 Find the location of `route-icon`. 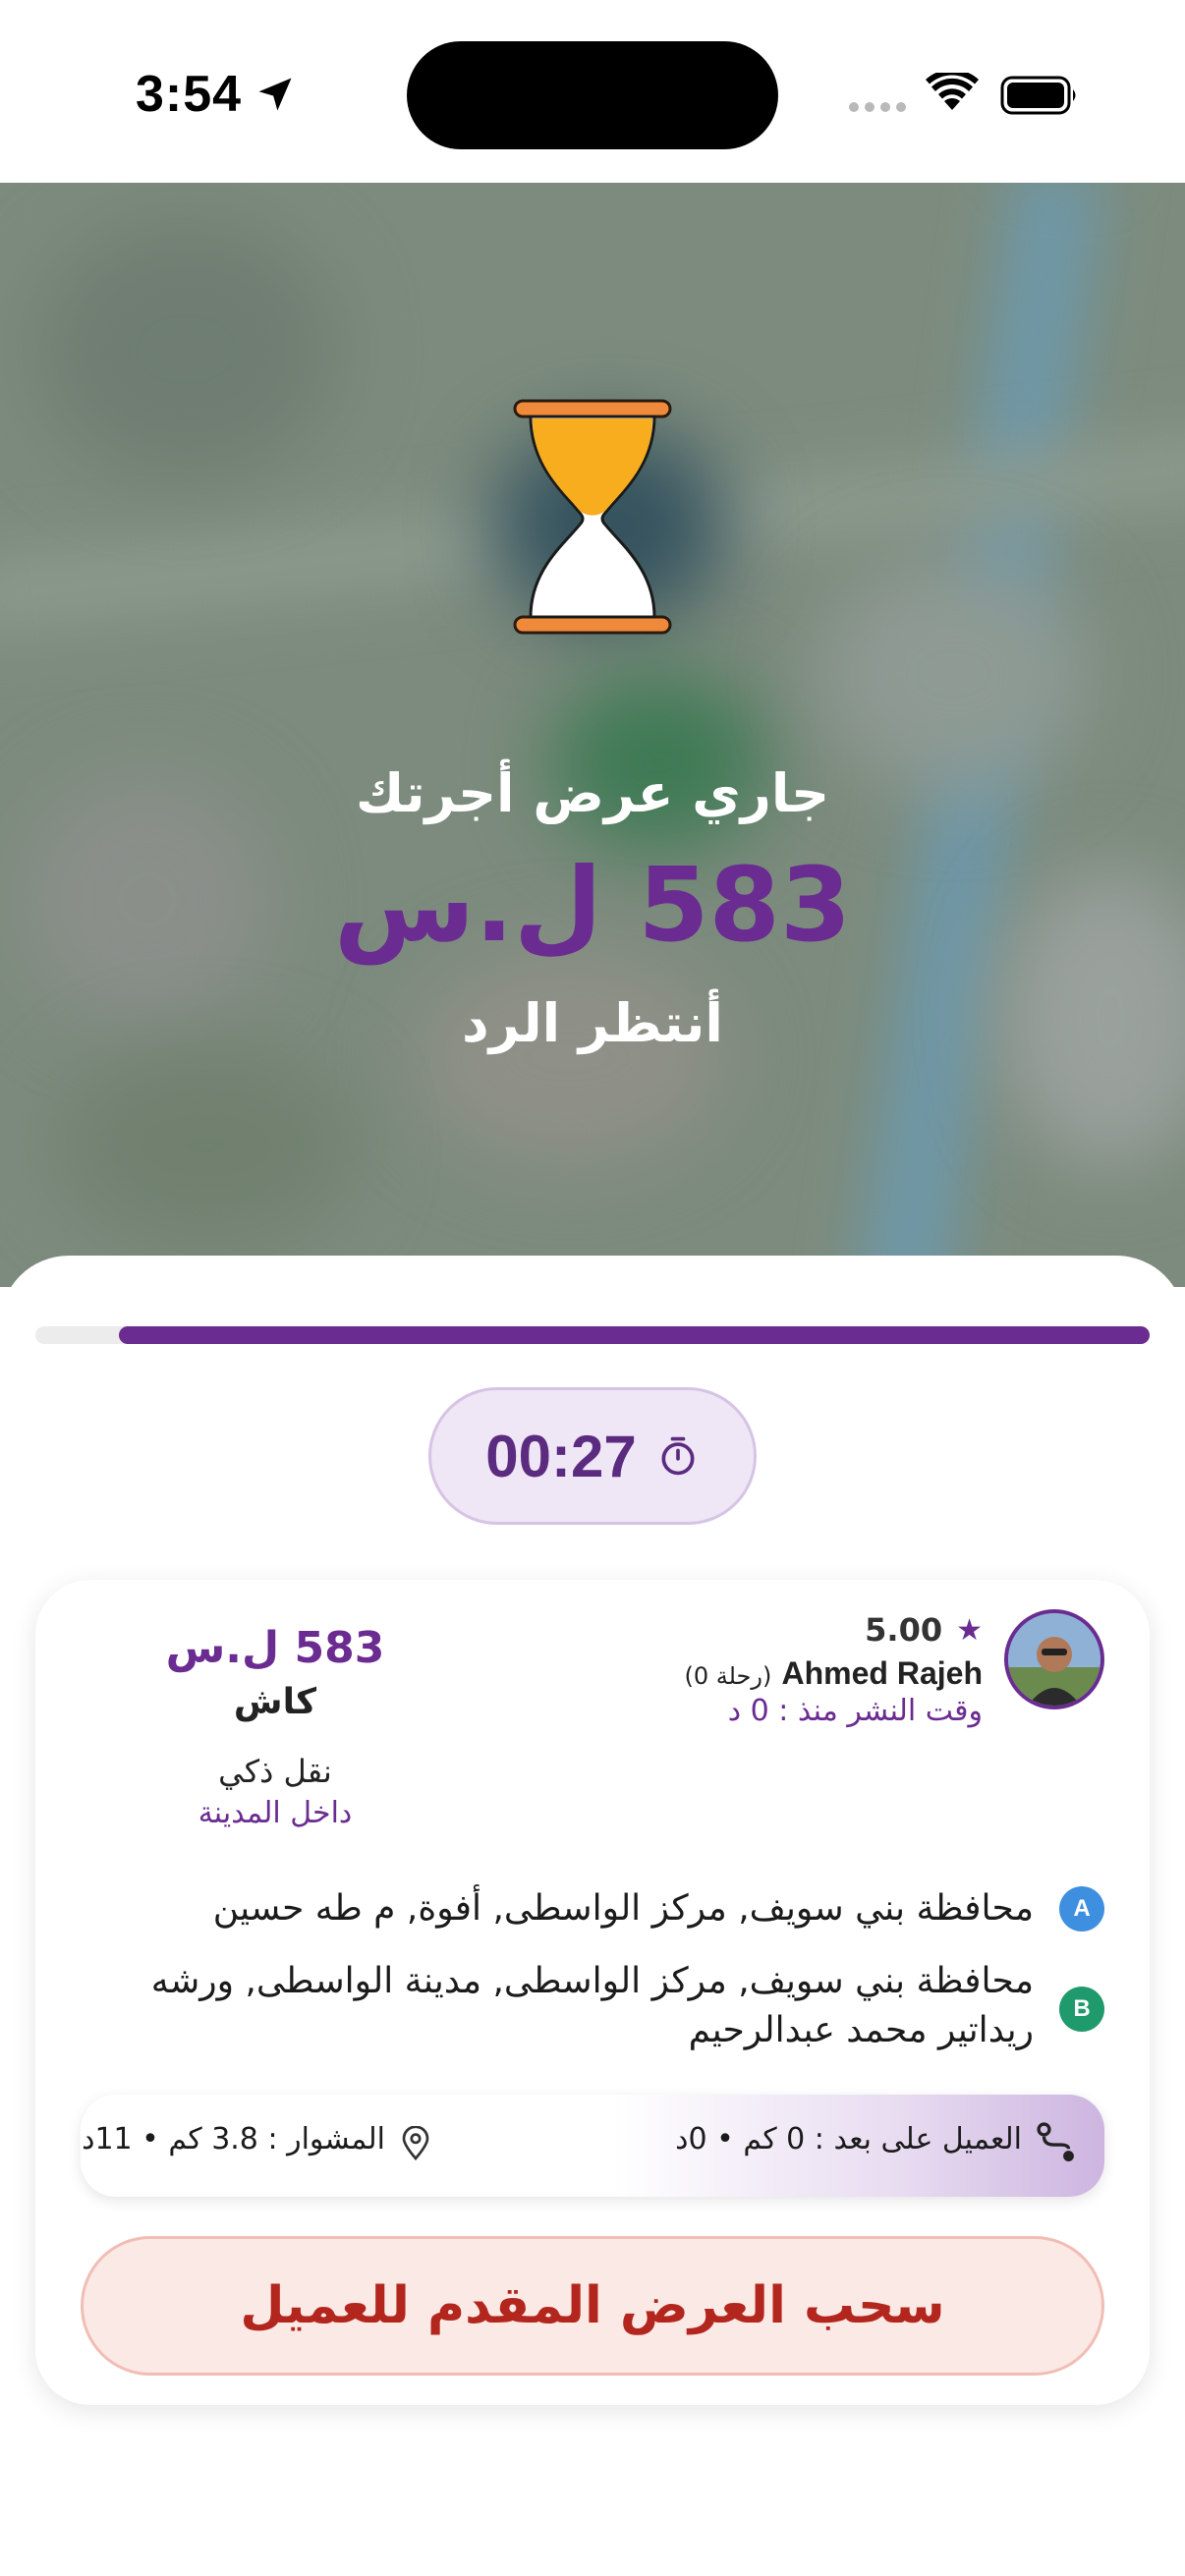

route-icon is located at coordinates (1056, 2141).